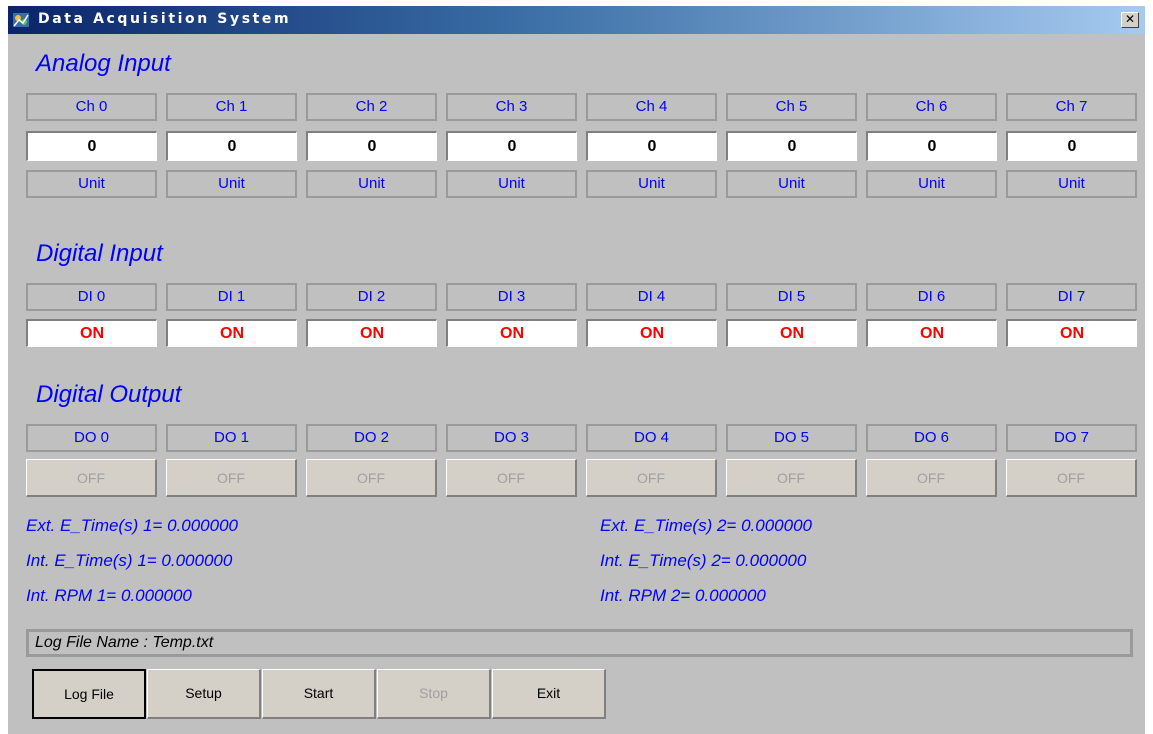 This screenshot has height=734, width=1153. I want to click on do-4-button: OFF, so click(651, 478).